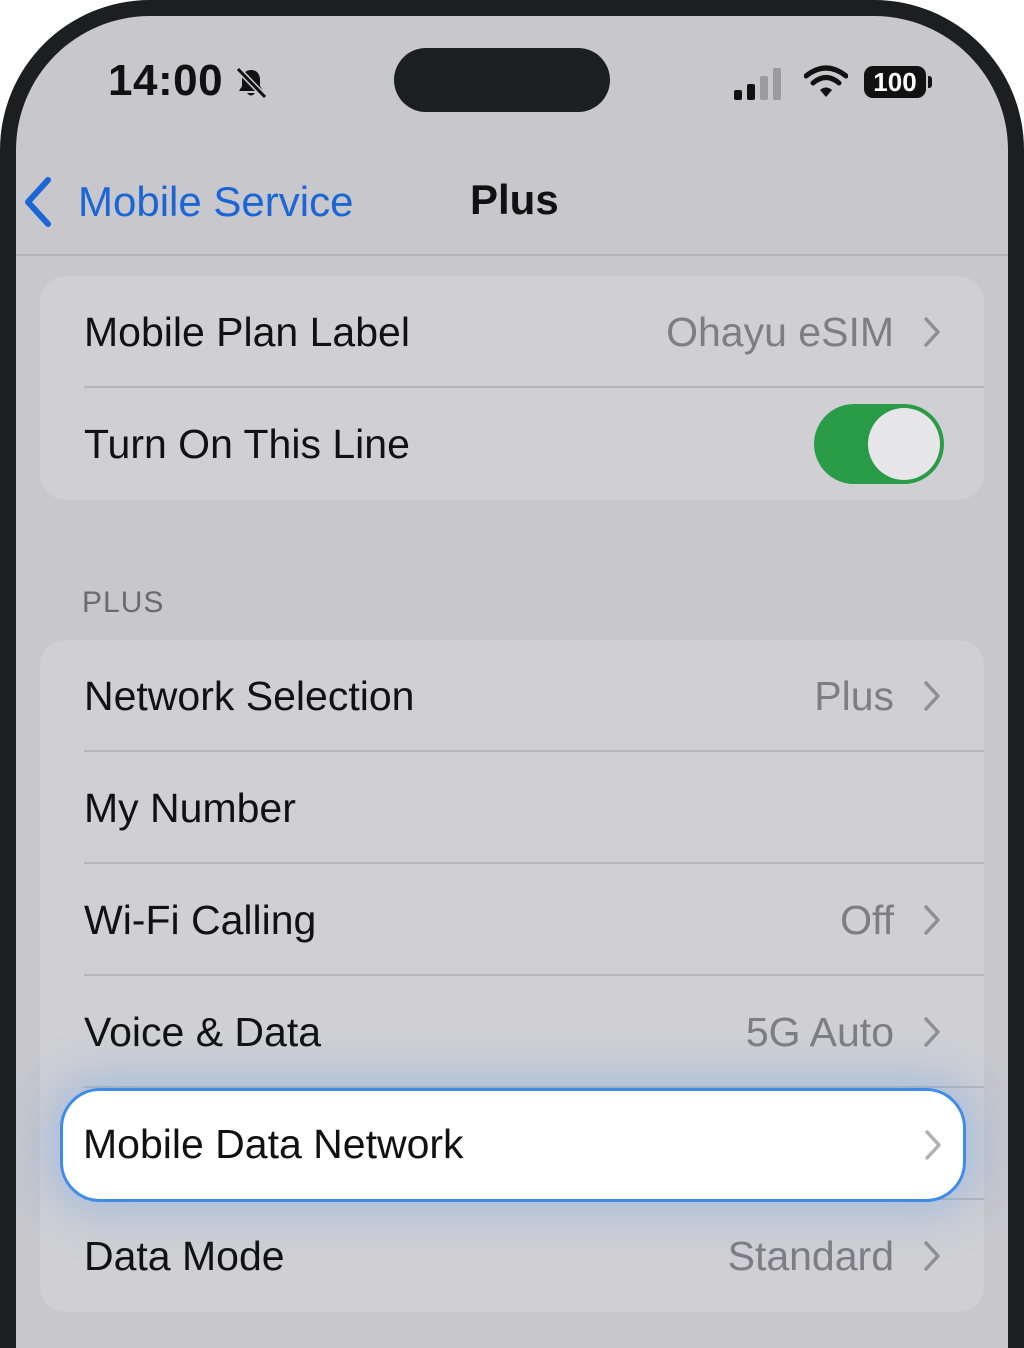  What do you see at coordinates (247, 443) in the screenshot?
I see `row-label: Turn On This Line` at bounding box center [247, 443].